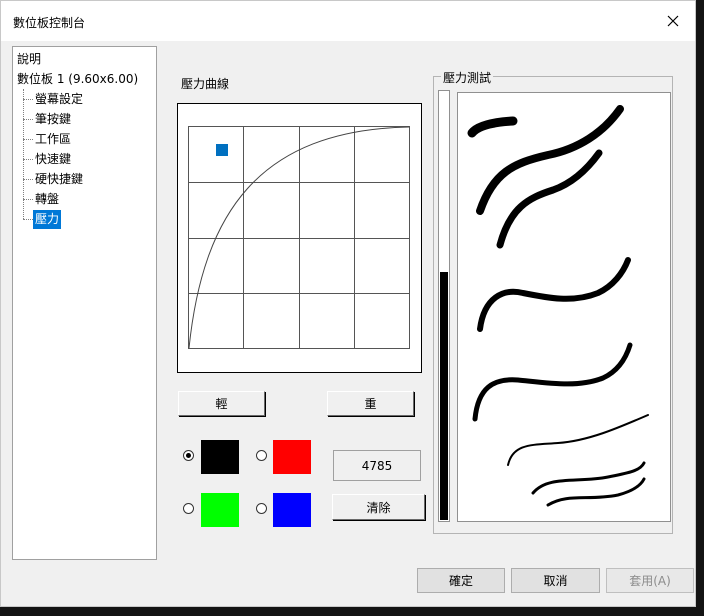 The width and height of the screenshot is (704, 616). Describe the element at coordinates (49, 23) in the screenshot. I see `window-title: 數位板控制台` at that location.